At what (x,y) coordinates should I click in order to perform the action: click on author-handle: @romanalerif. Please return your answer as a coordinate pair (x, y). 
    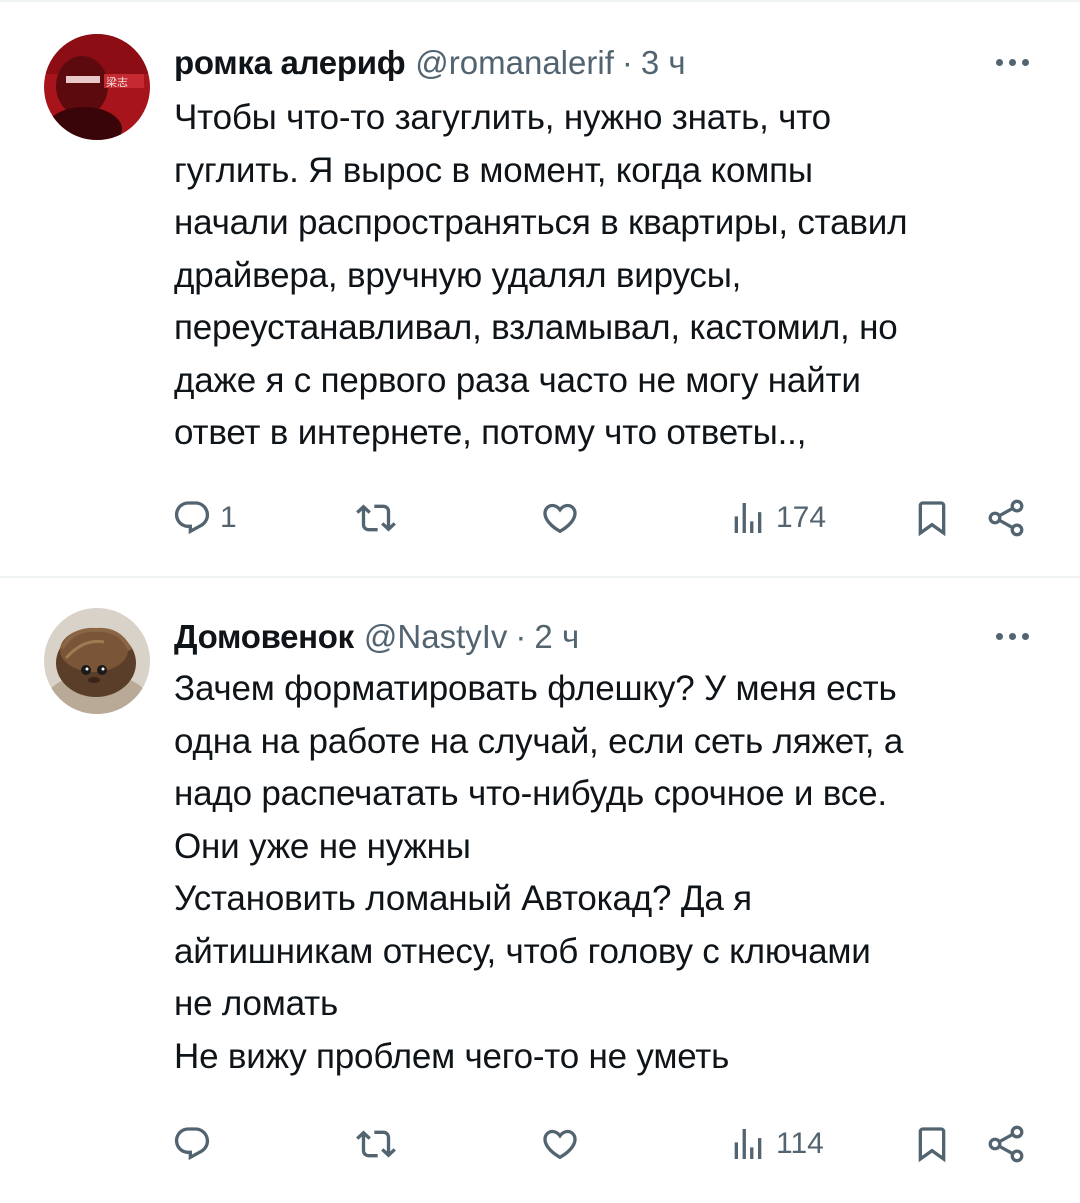
    Looking at the image, I should click on (514, 63).